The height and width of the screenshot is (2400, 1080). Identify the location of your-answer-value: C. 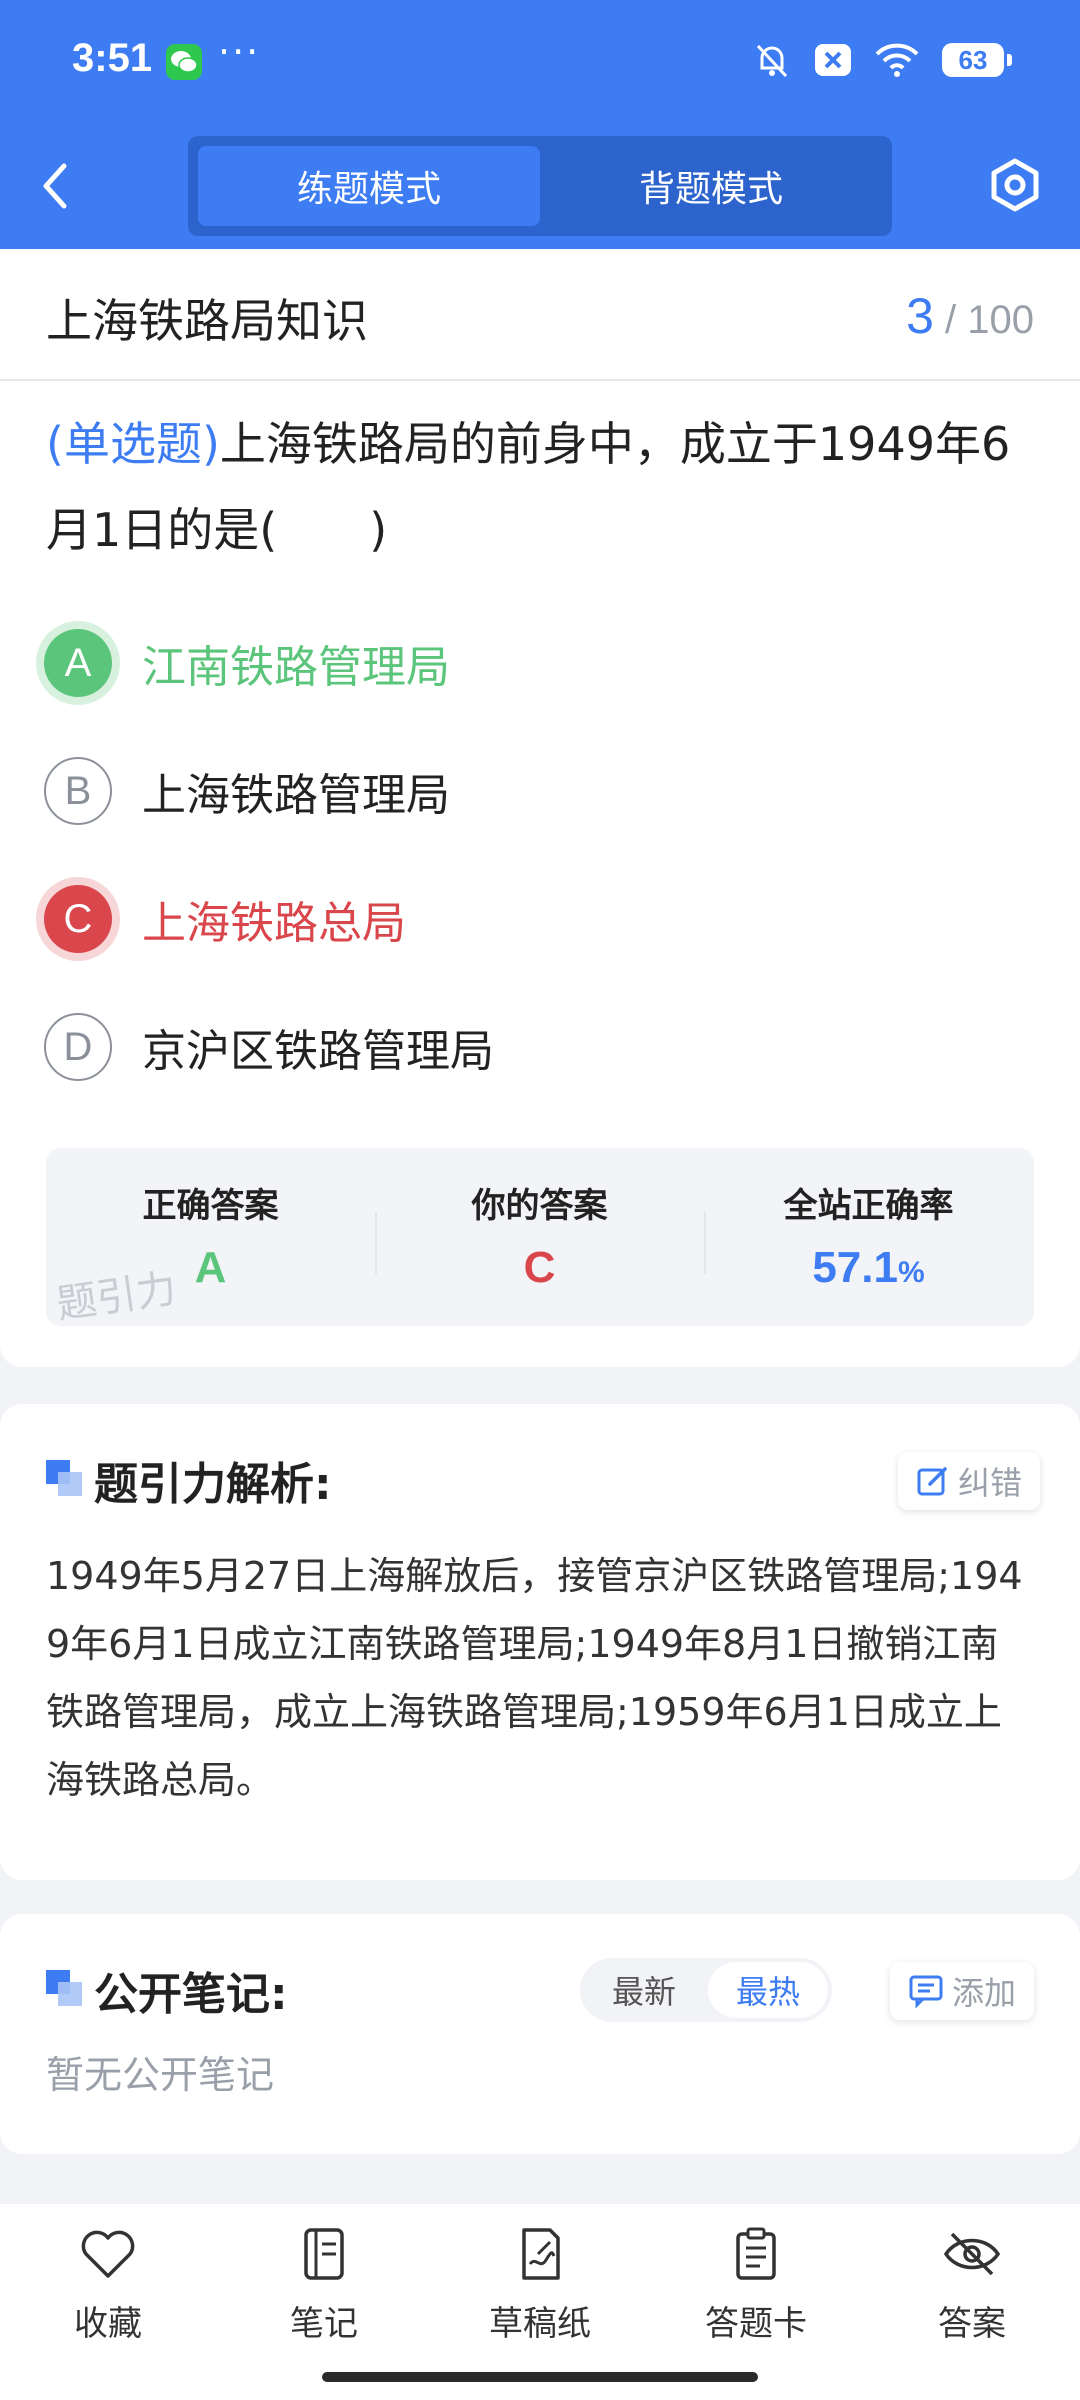
(539, 1267).